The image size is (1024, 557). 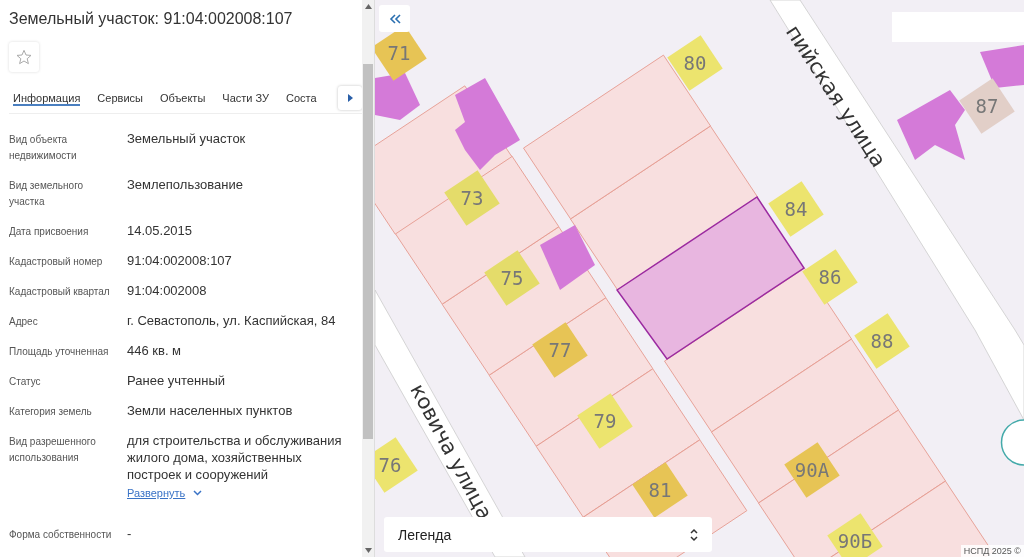 What do you see at coordinates (245, 96) in the screenshot?
I see `tab: Части ЗУ` at bounding box center [245, 96].